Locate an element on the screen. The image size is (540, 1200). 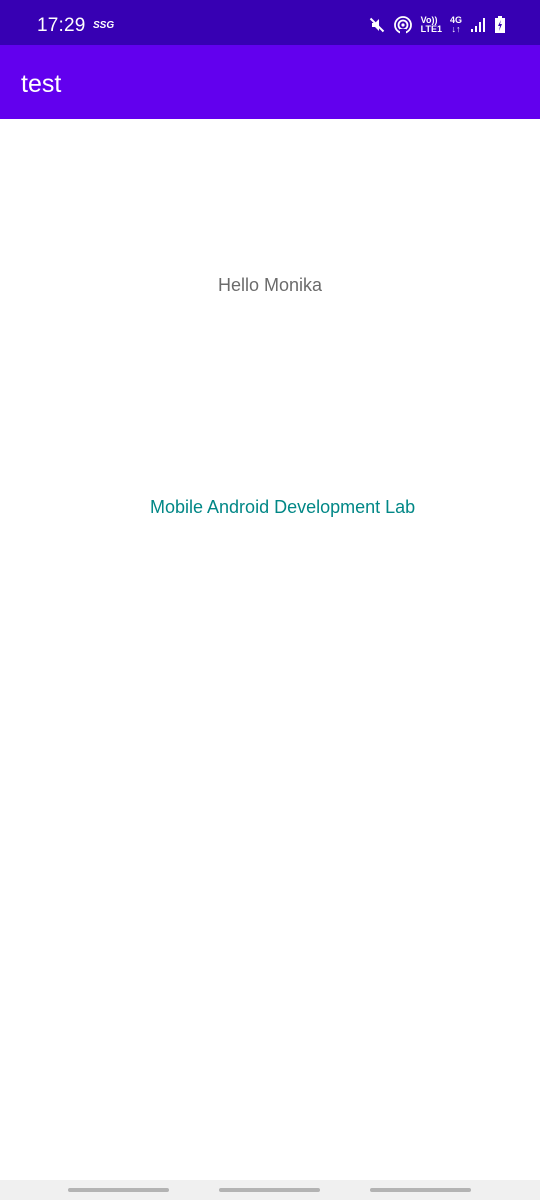
lte1-label: LTE1 is located at coordinates (431, 29).